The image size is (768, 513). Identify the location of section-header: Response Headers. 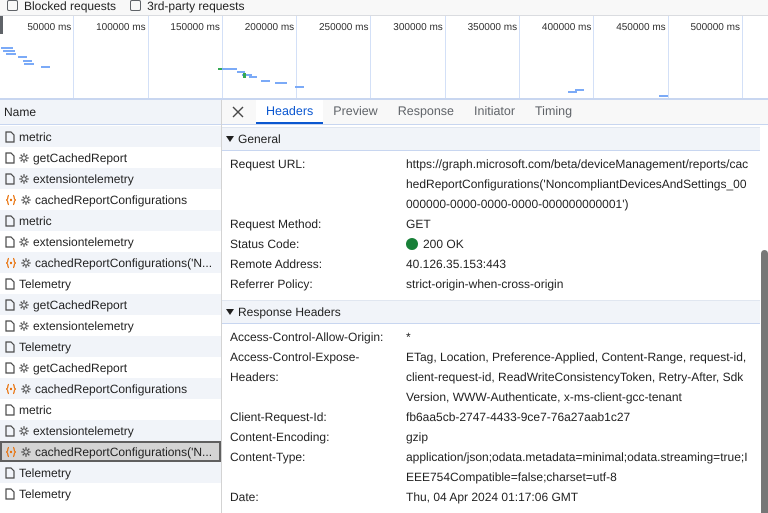
(491, 312).